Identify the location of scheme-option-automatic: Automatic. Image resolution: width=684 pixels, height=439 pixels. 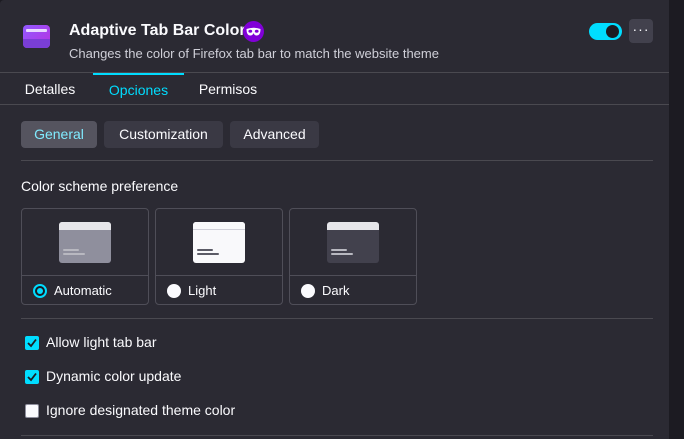
(85, 256).